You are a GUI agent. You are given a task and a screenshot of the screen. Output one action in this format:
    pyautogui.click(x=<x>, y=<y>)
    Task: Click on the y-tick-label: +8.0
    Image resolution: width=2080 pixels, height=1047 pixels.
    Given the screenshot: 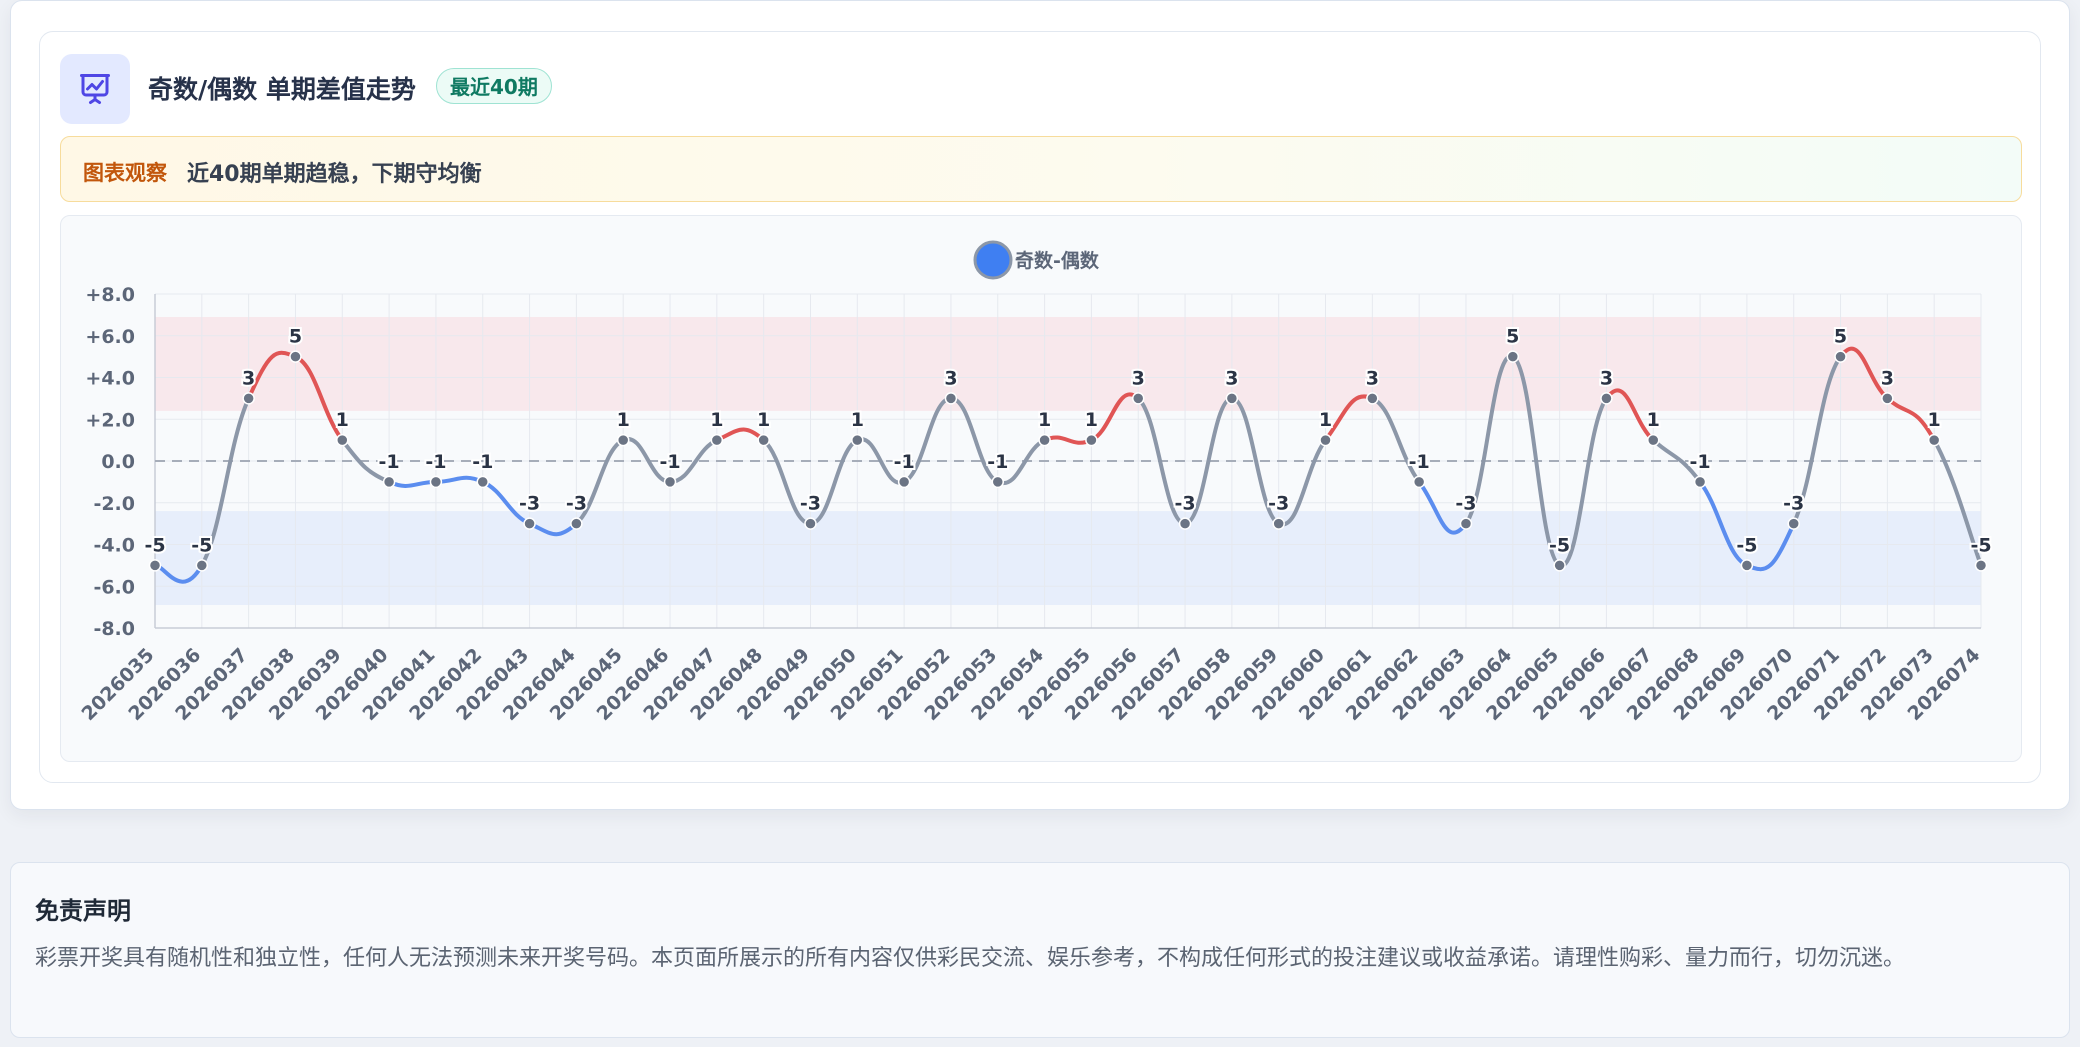 What is the action you would take?
    pyautogui.click(x=110, y=295)
    